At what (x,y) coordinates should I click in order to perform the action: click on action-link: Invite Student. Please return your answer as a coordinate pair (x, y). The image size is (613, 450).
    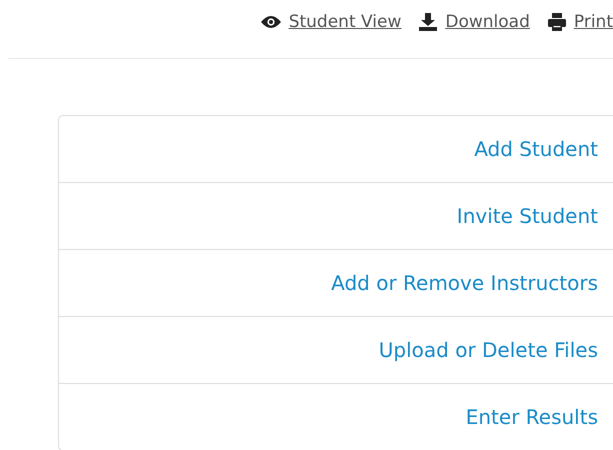
    Looking at the image, I should click on (527, 216).